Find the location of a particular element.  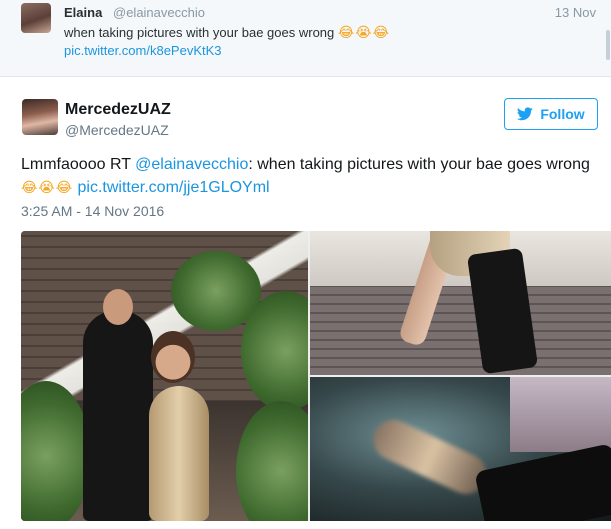

photo-dark-figure is located at coordinates (542, 482).